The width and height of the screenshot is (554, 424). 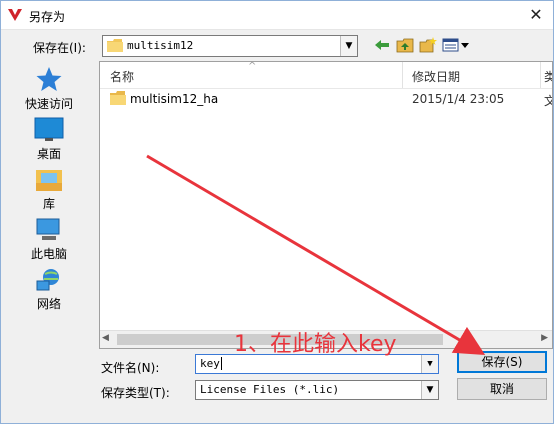 What do you see at coordinates (502, 362) in the screenshot?
I see `save-button: 保存(S)` at bounding box center [502, 362].